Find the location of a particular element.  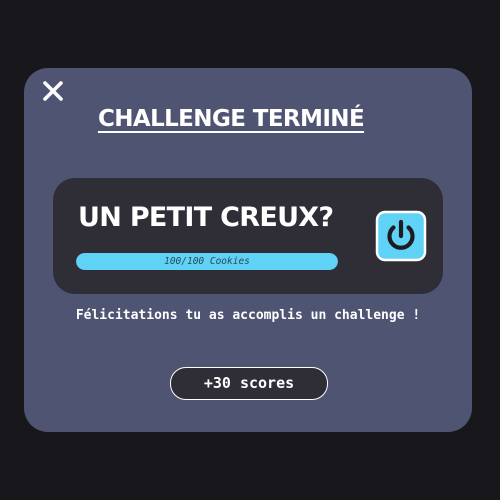

challenge-progress-bar: 100/100 Cookies is located at coordinates (207, 261).